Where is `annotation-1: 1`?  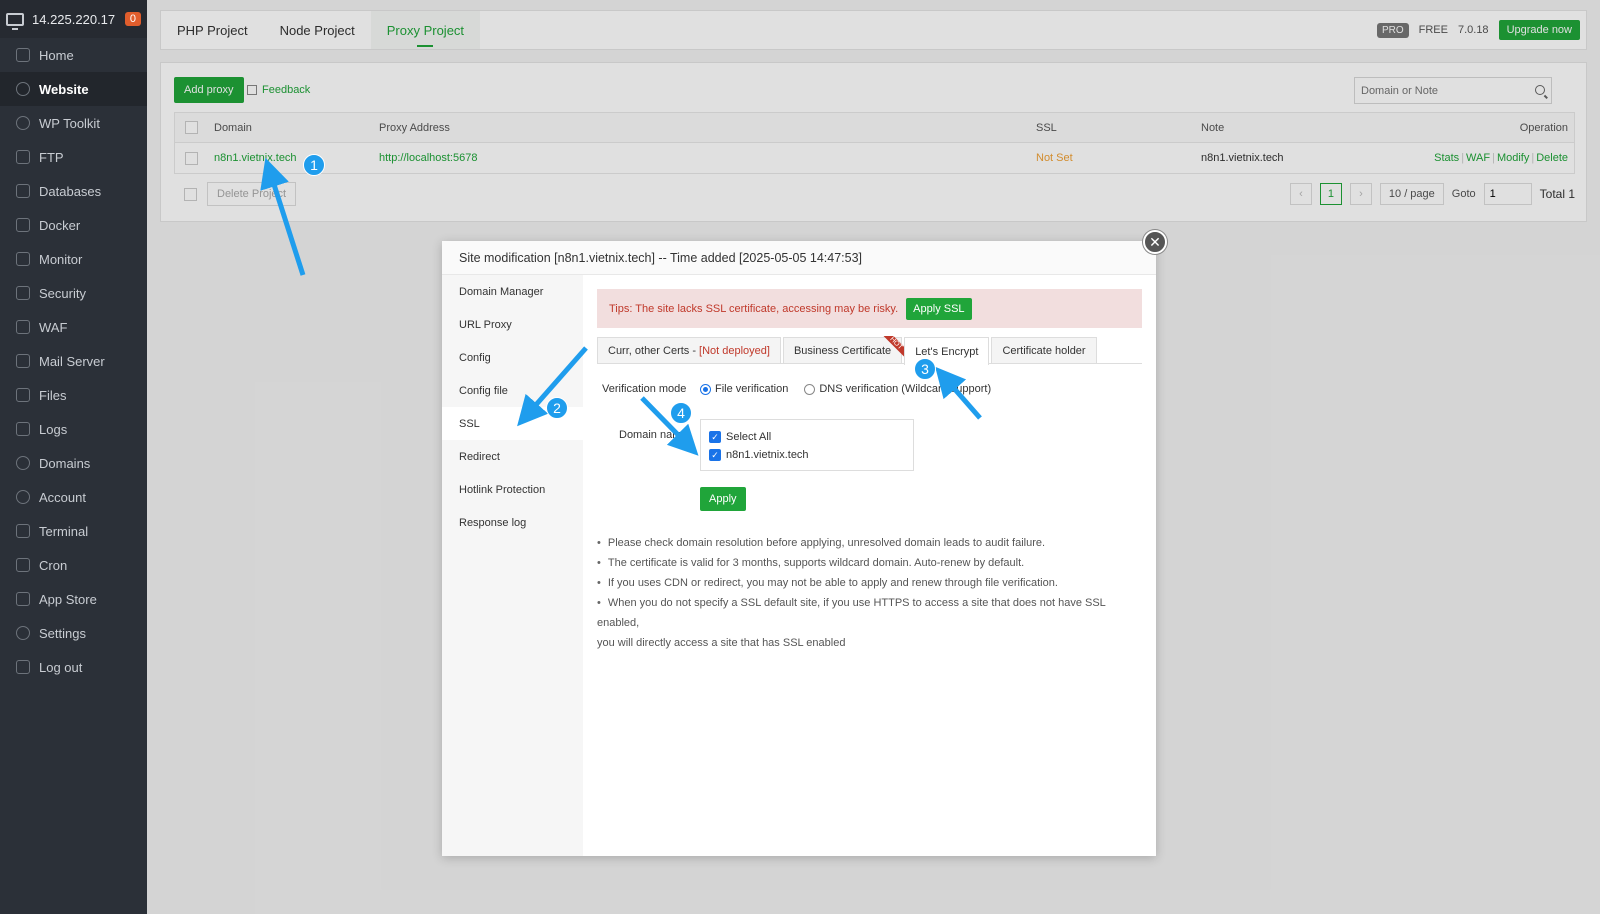
annotation-1: 1 is located at coordinates (314, 165).